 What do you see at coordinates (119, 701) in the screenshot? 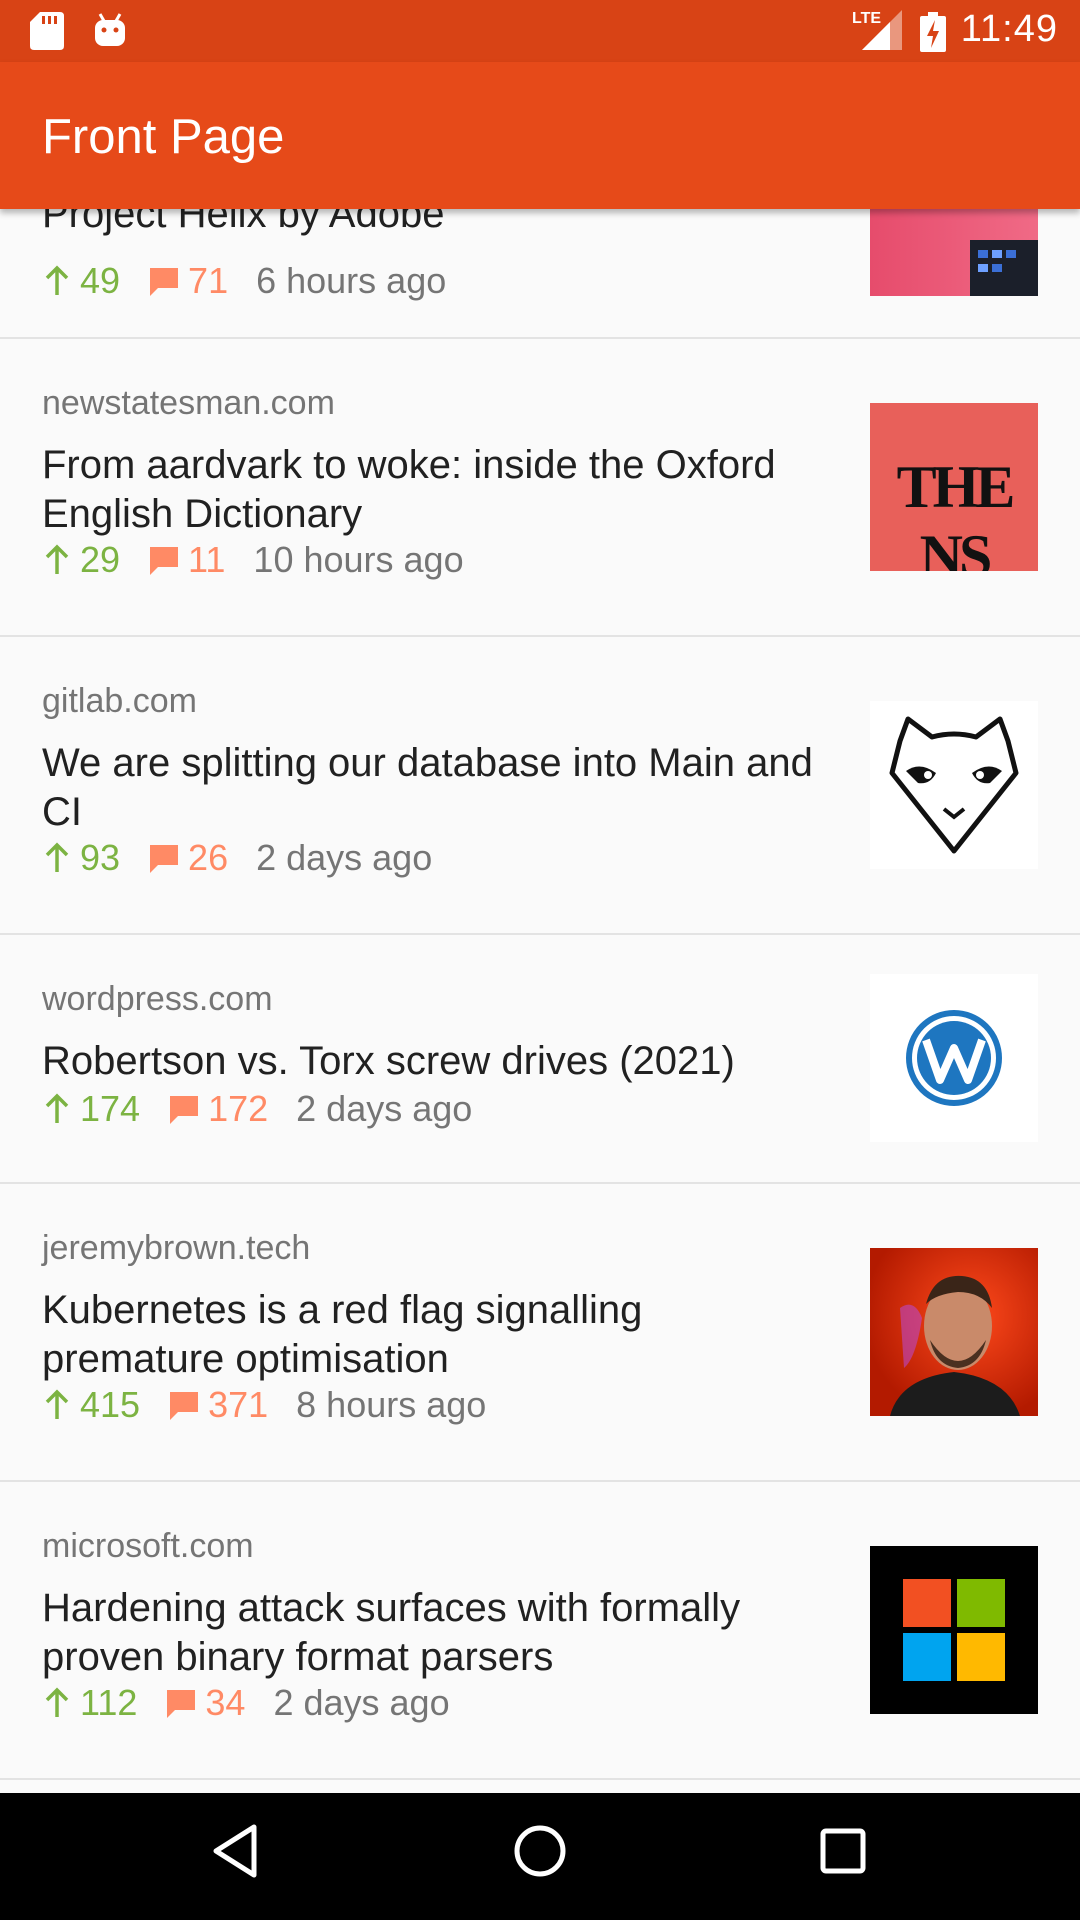
I see `story-domain: gitlab.com` at bounding box center [119, 701].